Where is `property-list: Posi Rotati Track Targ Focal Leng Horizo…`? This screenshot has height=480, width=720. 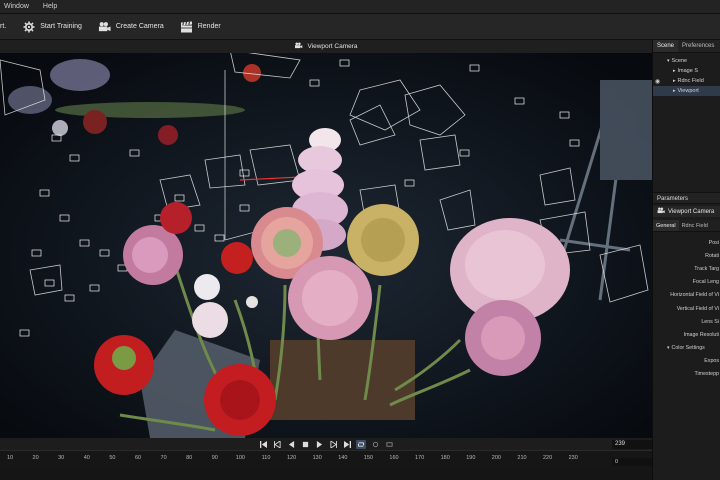
property-list: Posi Rotati Track Targ Focal Leng Horizo… is located at coordinates (686, 308).